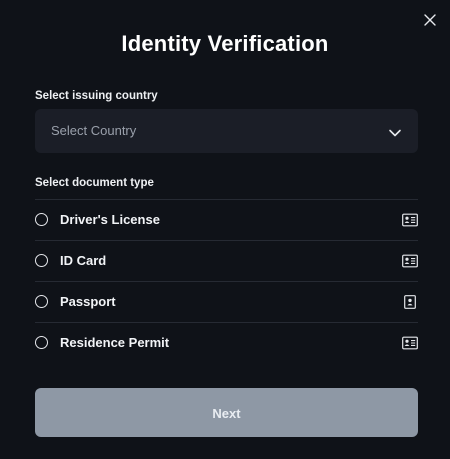 This screenshot has height=459, width=450. What do you see at coordinates (226, 219) in the screenshot?
I see `document-option-drivers-license: Driver's License` at bounding box center [226, 219].